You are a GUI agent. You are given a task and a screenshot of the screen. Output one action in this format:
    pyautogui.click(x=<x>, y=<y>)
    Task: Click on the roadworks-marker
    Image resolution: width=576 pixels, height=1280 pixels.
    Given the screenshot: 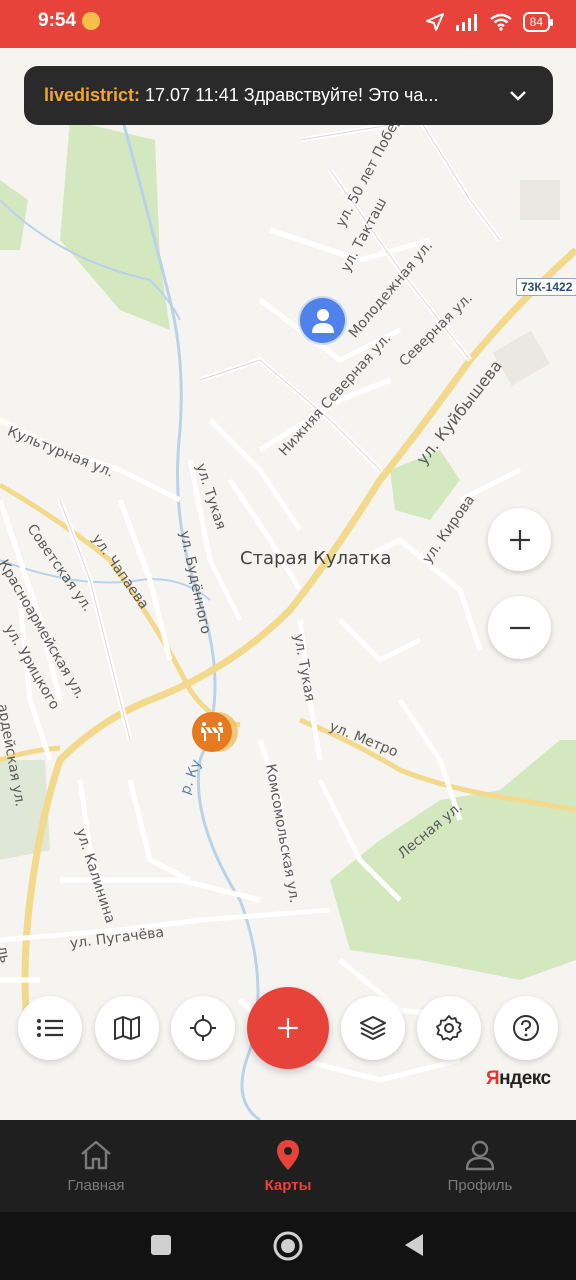 What is the action you would take?
    pyautogui.click(x=215, y=734)
    